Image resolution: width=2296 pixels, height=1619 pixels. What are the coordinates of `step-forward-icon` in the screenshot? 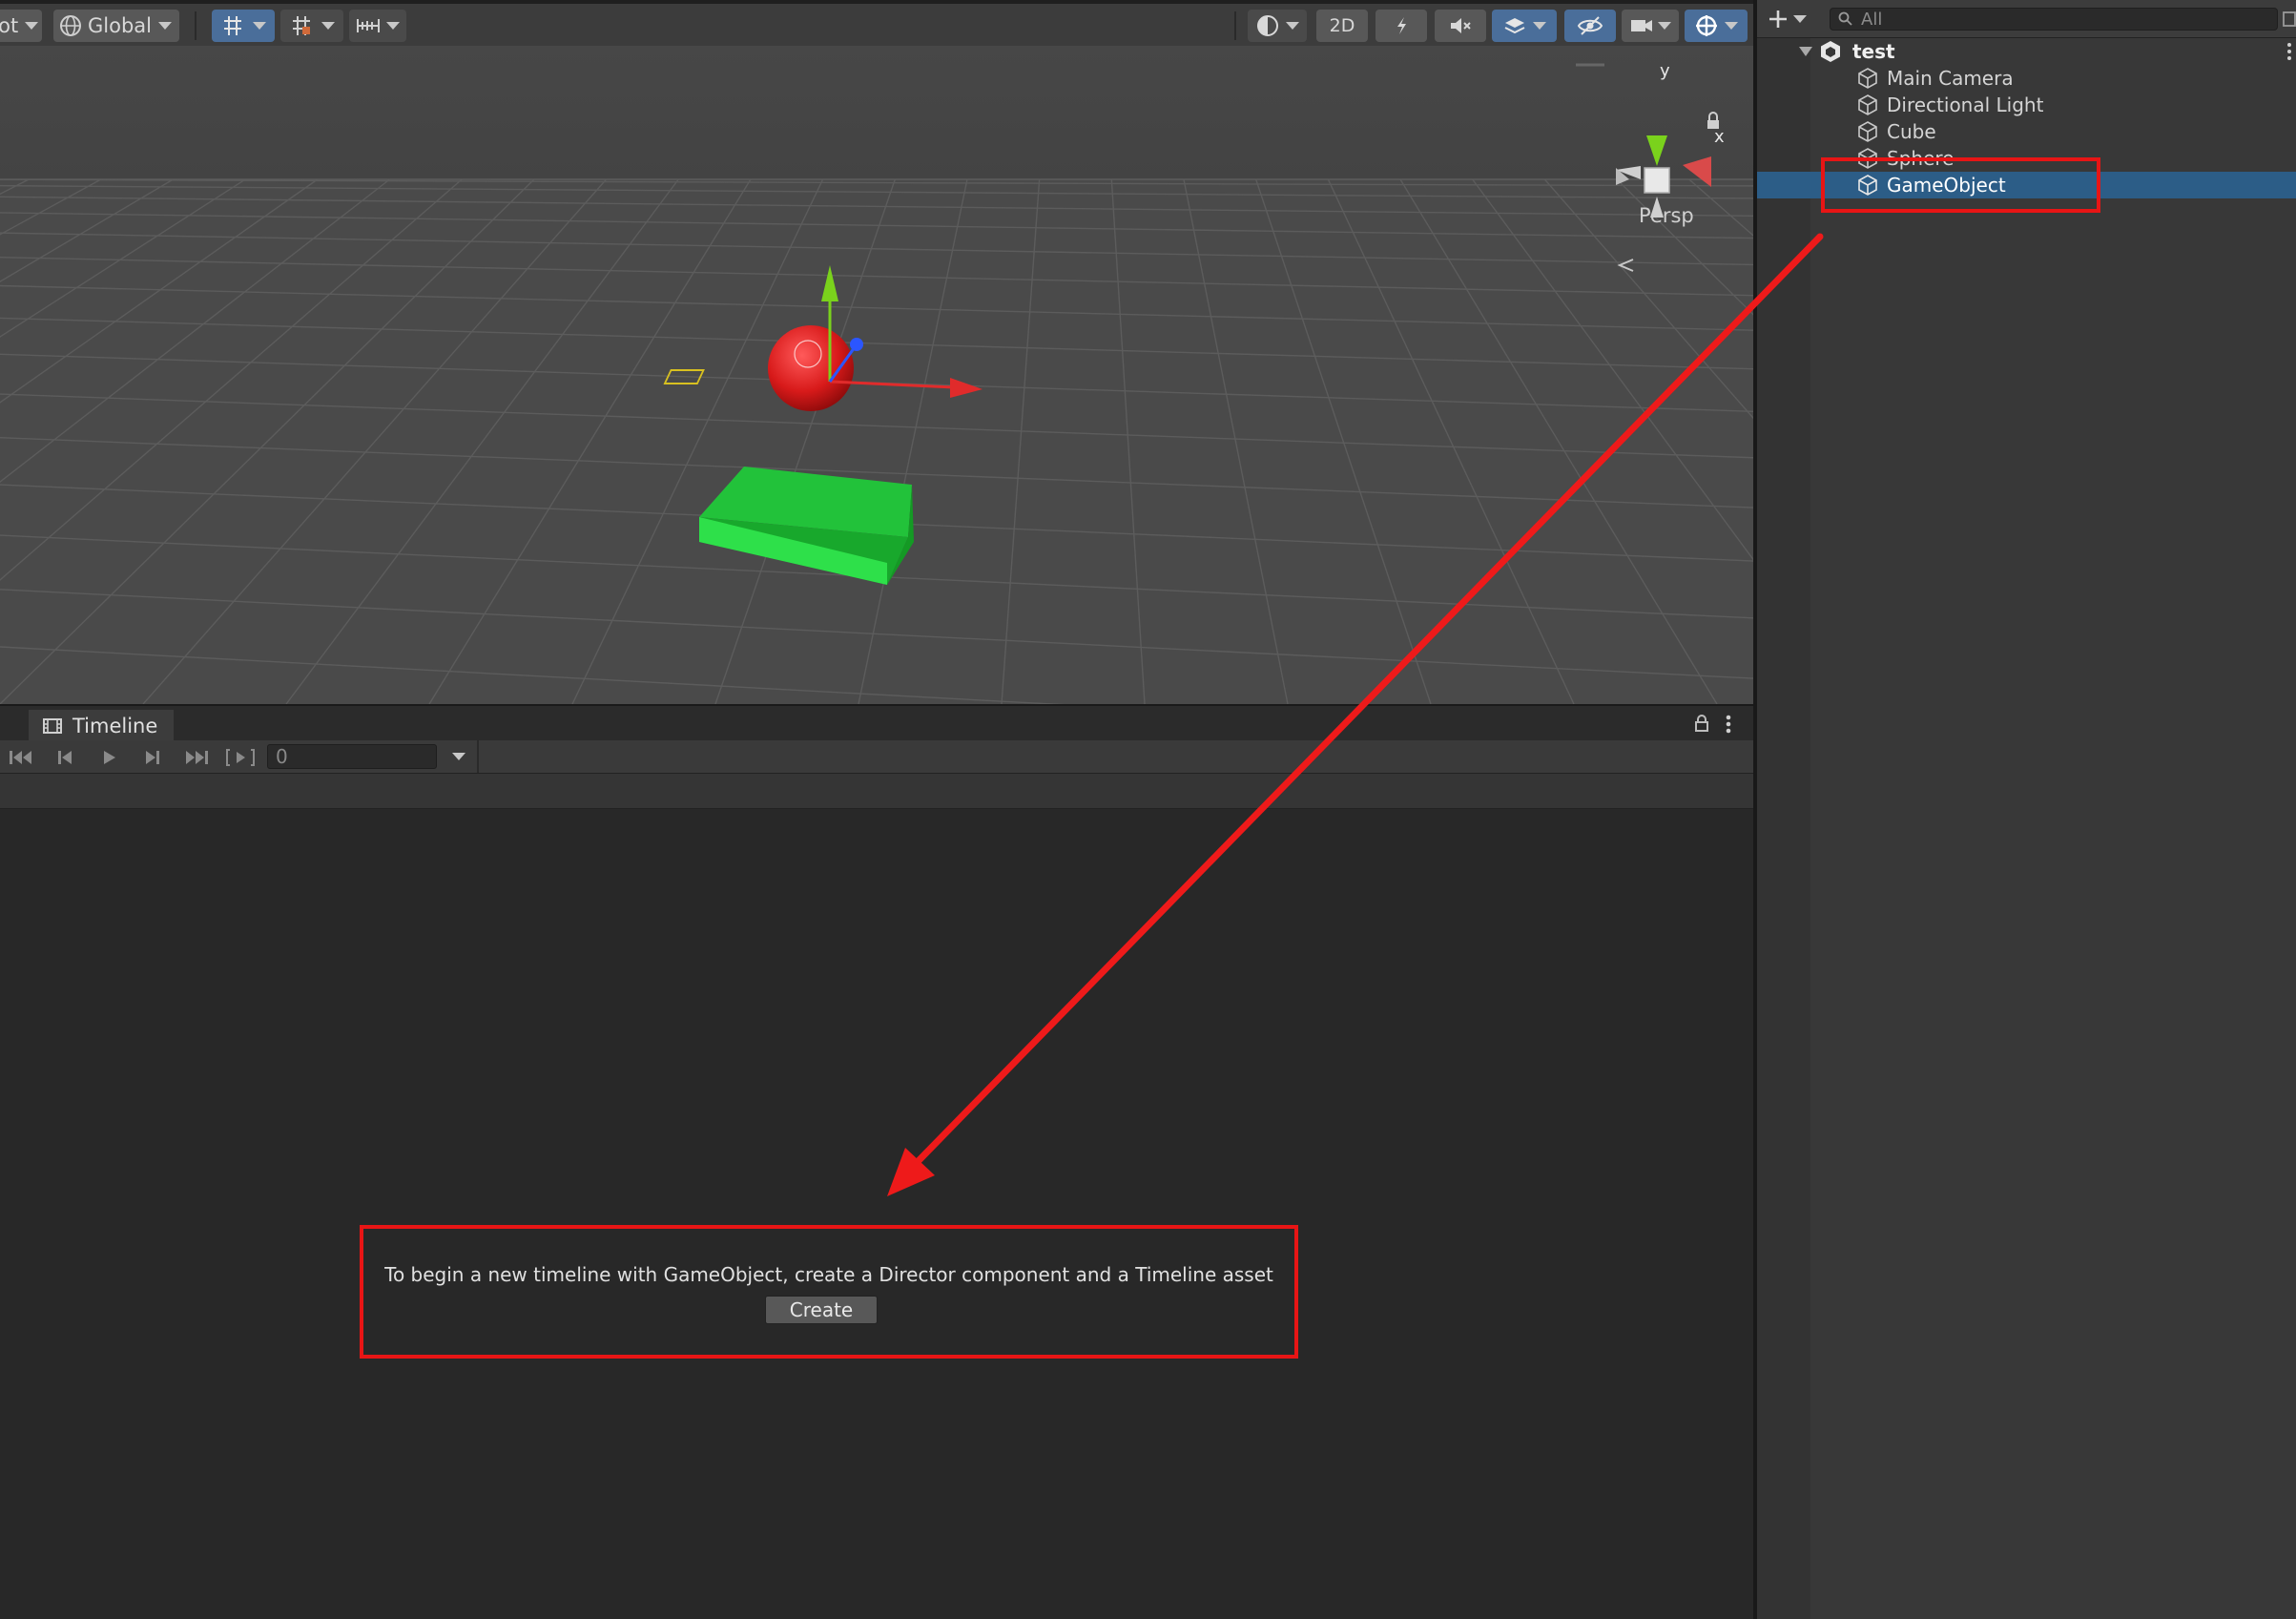 It's located at (152, 758).